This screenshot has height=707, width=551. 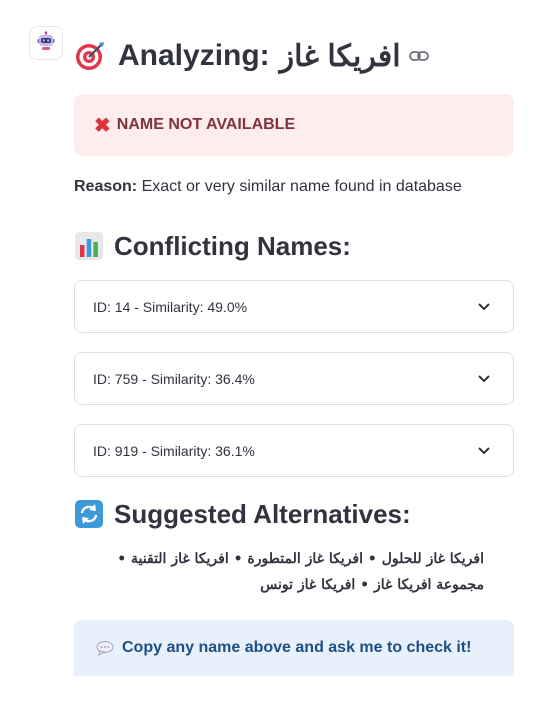 I want to click on robot-icon, so click(x=46, y=43).